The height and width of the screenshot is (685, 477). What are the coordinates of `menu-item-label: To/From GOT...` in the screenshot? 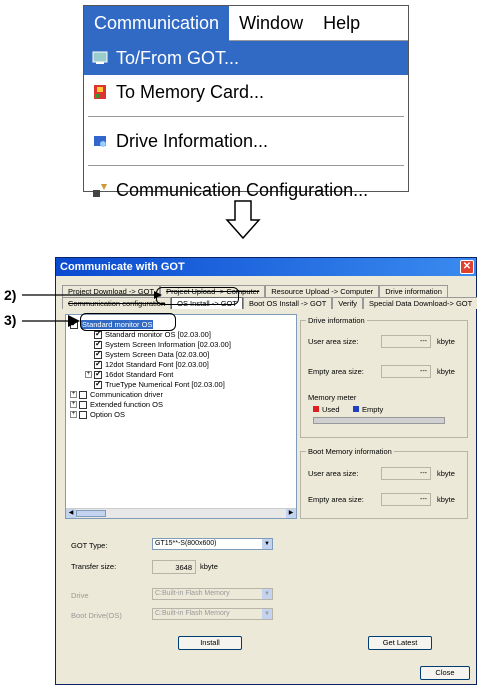 It's located at (178, 57).